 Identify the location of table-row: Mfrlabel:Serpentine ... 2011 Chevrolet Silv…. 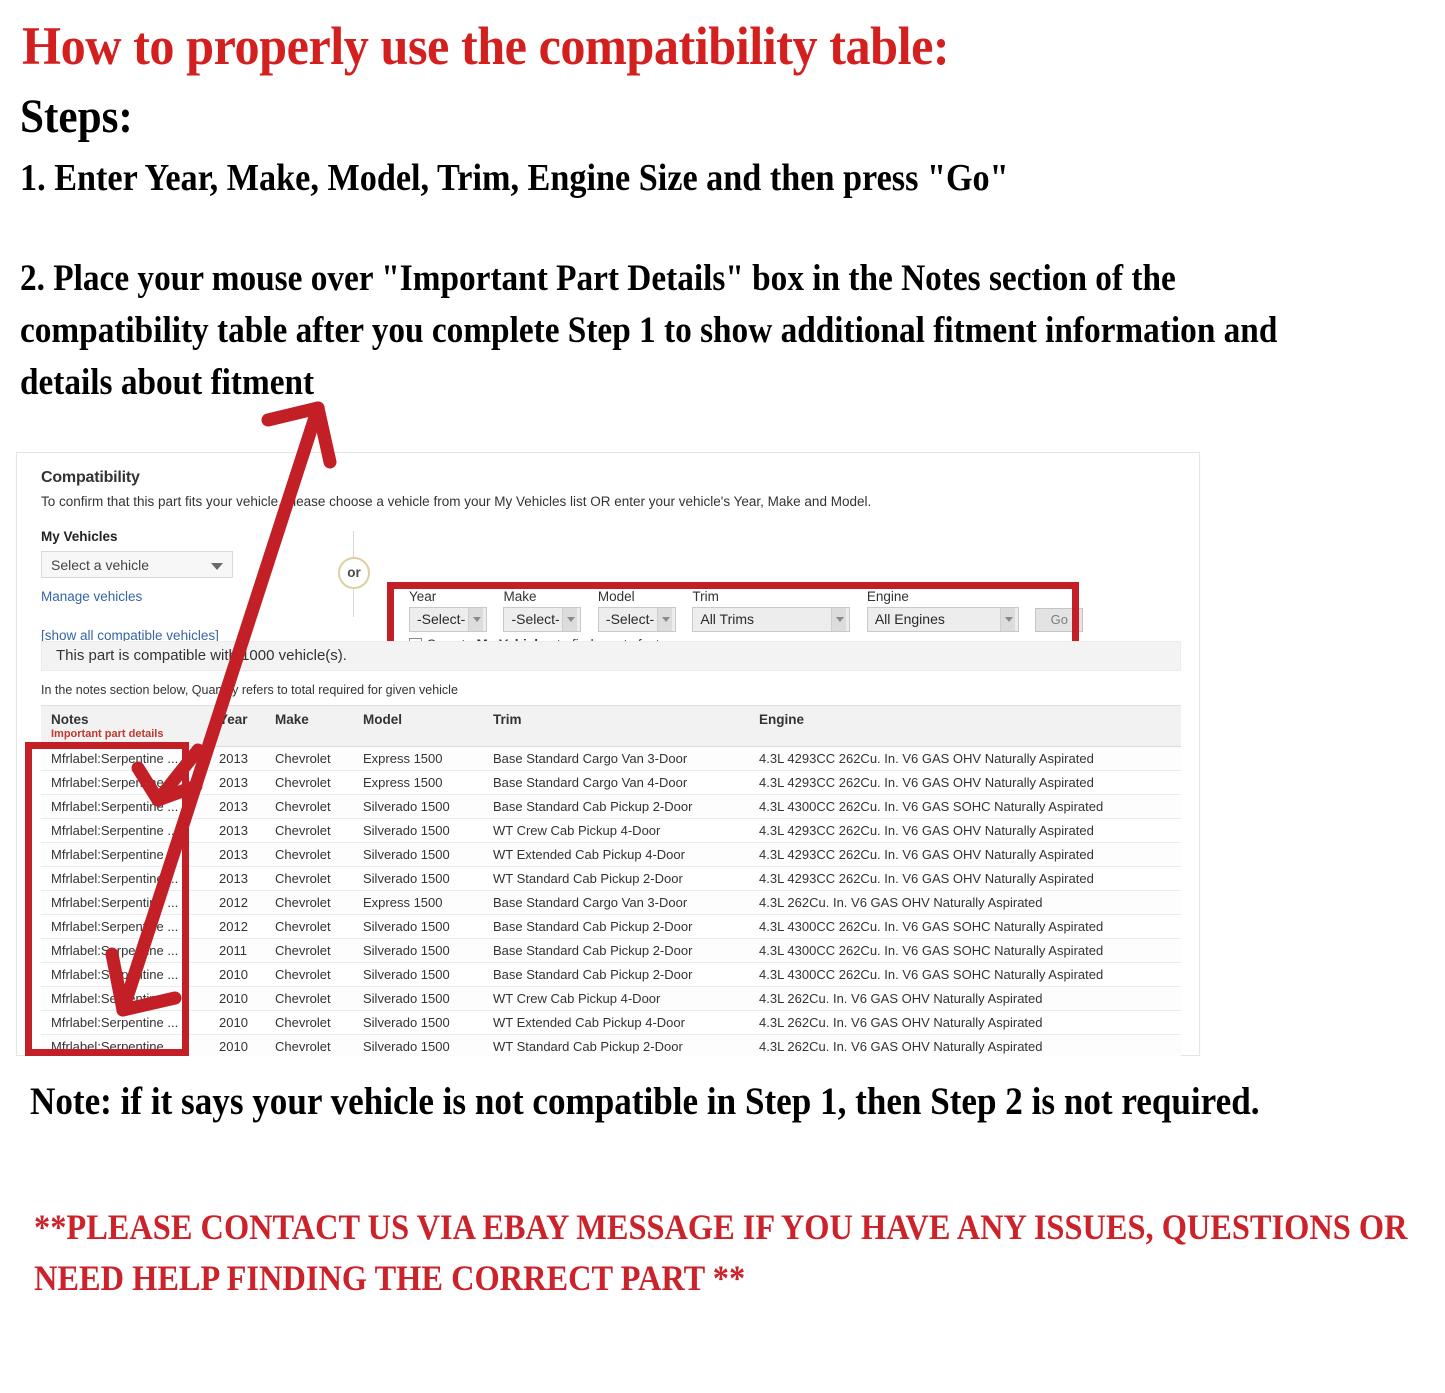
(611, 950).